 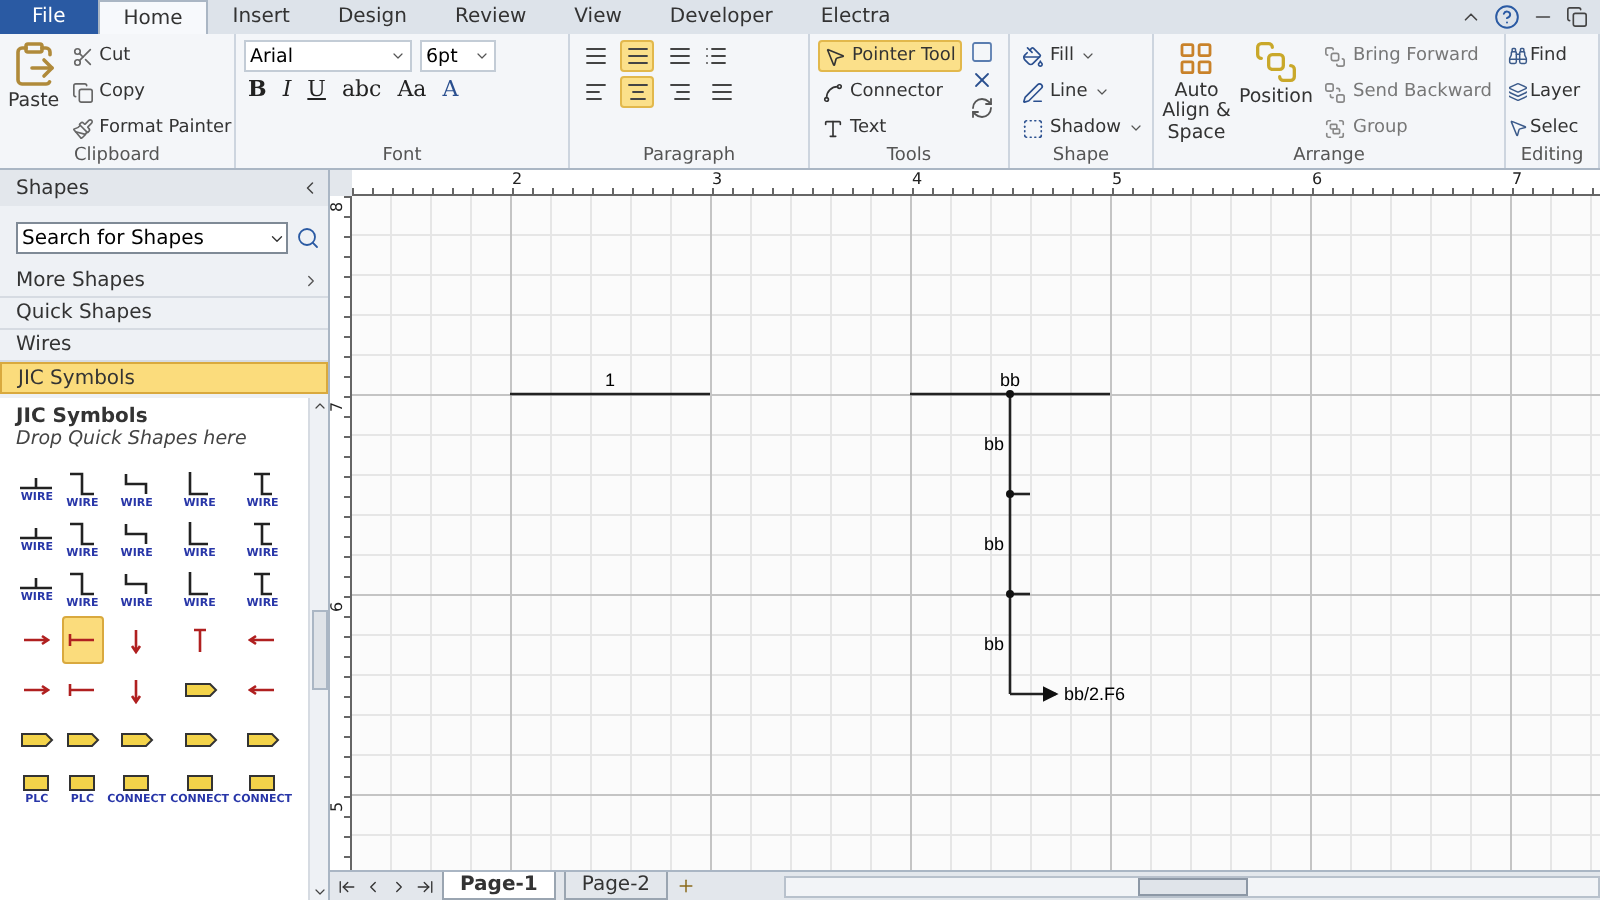 What do you see at coordinates (1544, 128) in the screenshot?
I see `editing-button: Selec` at bounding box center [1544, 128].